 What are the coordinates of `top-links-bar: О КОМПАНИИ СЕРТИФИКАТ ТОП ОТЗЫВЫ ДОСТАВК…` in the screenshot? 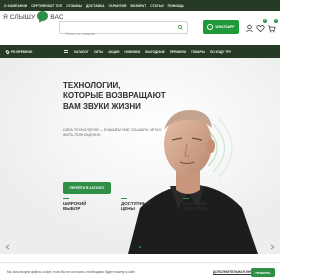 It's located at (140, 5).